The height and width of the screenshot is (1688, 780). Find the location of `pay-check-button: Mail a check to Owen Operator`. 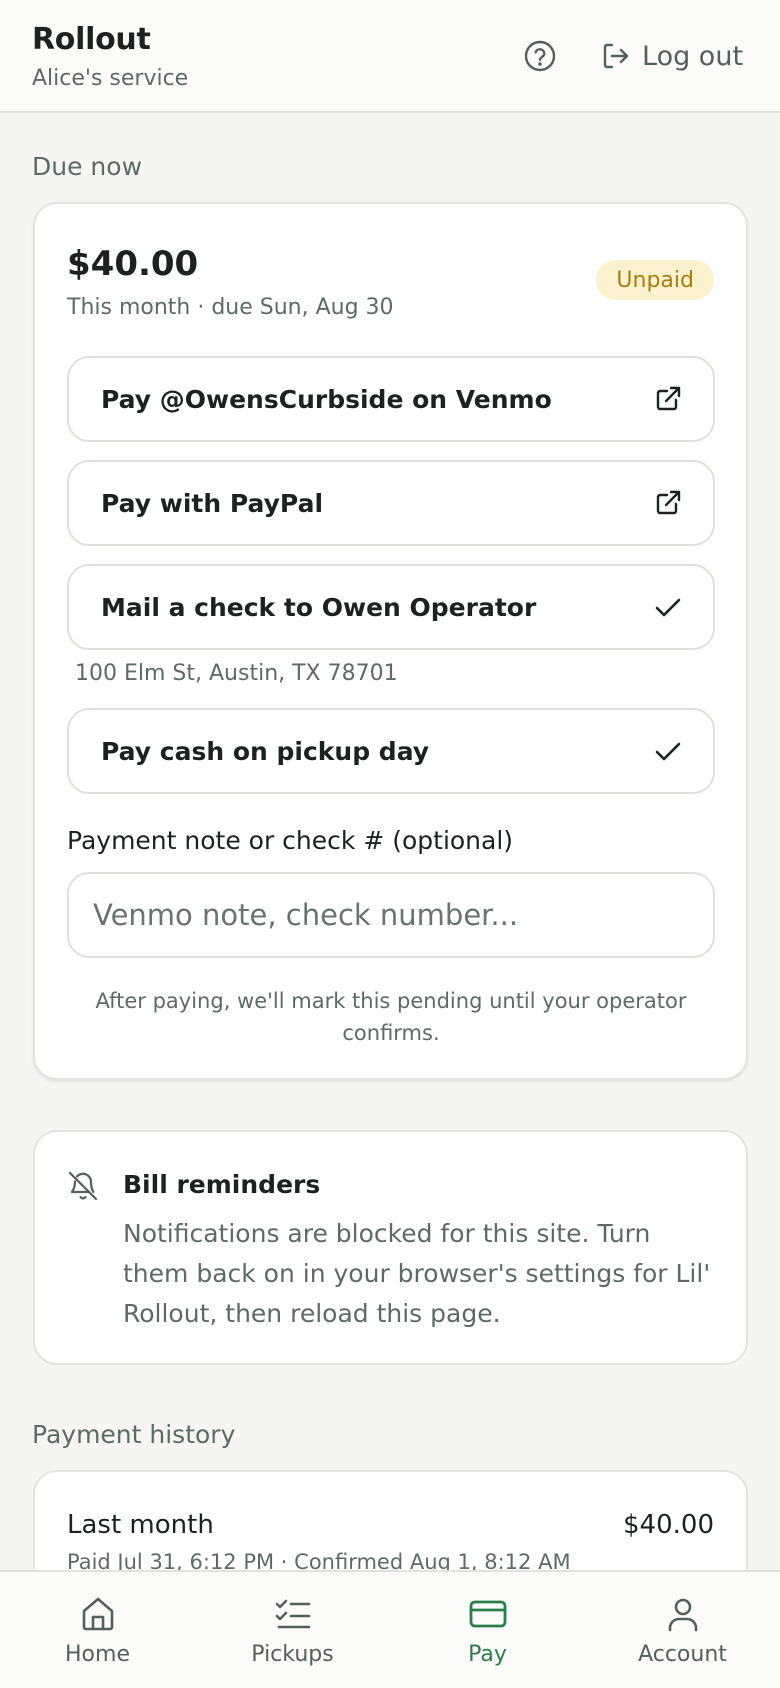

pay-check-button: Mail a check to Owen Operator is located at coordinates (391, 607).